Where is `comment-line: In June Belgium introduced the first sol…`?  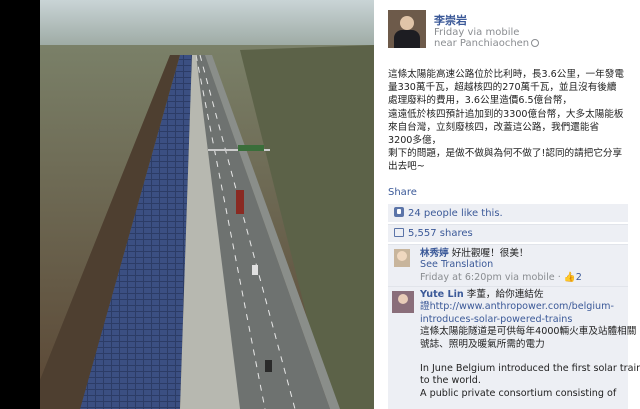
comment-line: In June Belgium introduced the first sol… is located at coordinates (530, 369).